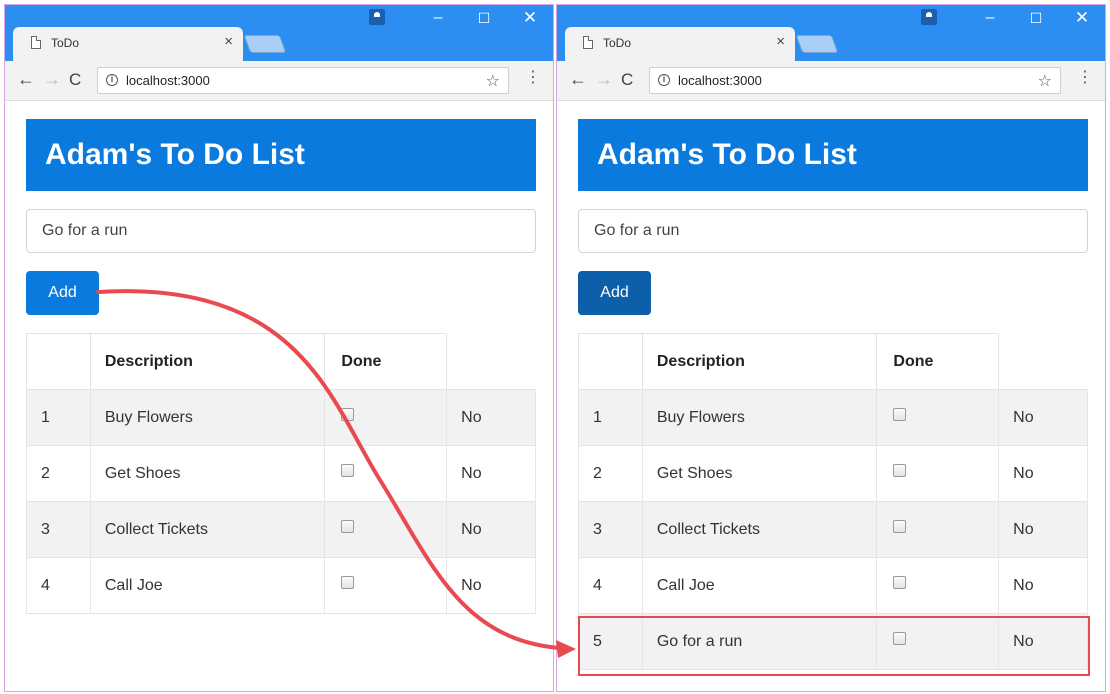  Describe the element at coordinates (281, 529) in the screenshot. I see `table-row: 3 Collect Tickets No` at that location.